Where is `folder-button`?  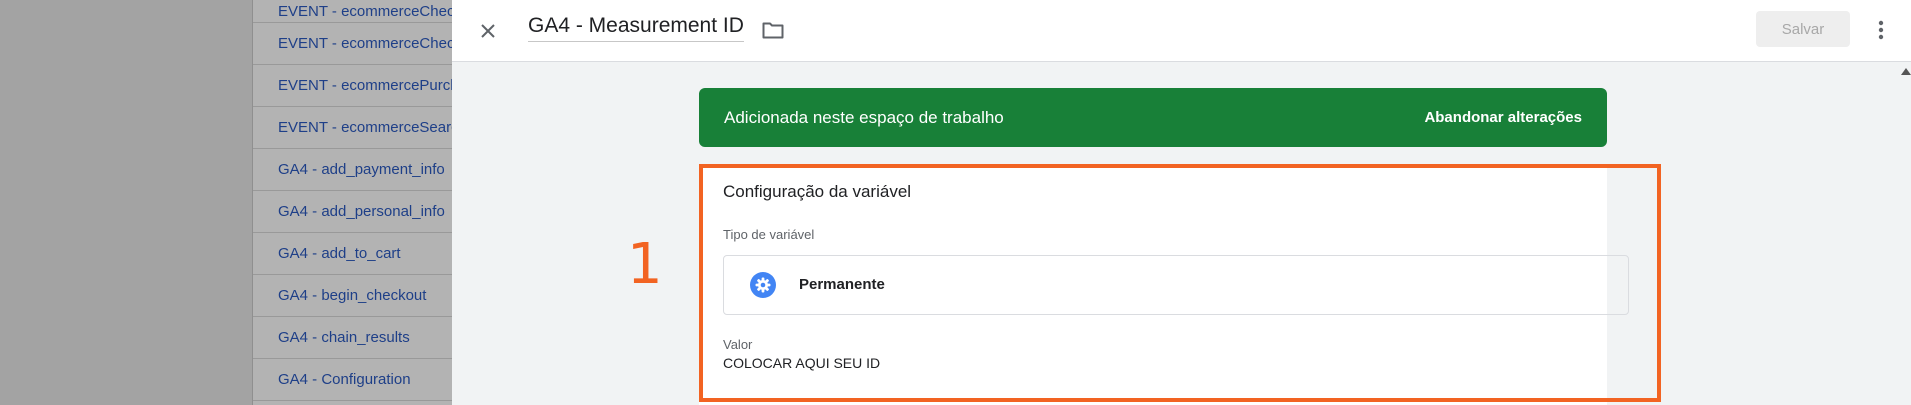 folder-button is located at coordinates (773, 30).